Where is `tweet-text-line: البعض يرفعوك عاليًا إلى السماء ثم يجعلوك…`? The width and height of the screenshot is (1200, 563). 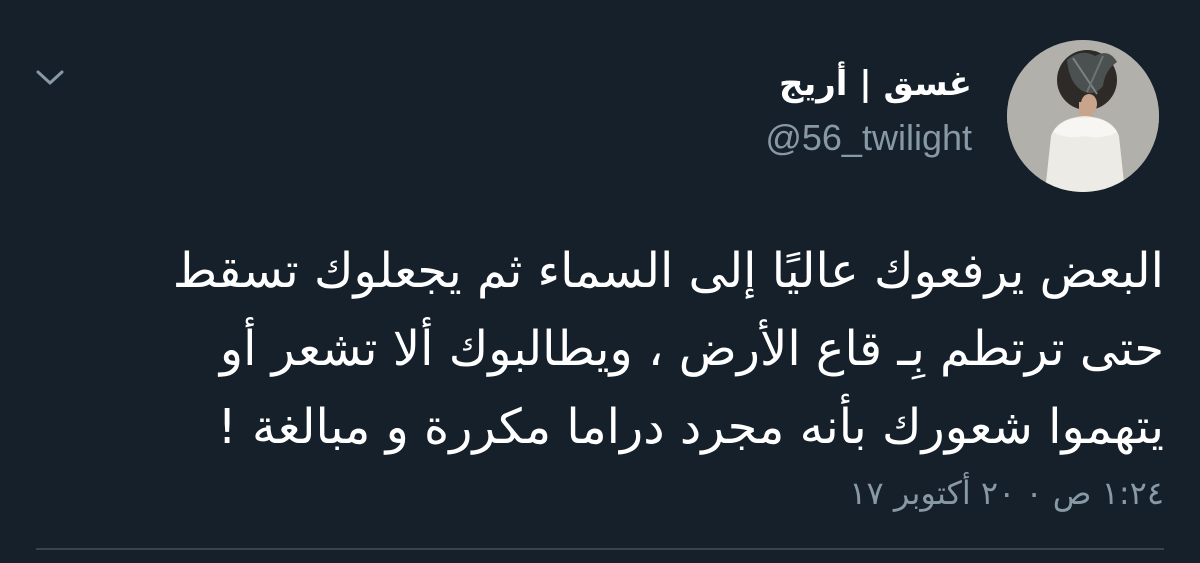 tweet-text-line: البعض يرفعوك عاليًا إلى السماء ثم يجعلوك… is located at coordinates (668, 271).